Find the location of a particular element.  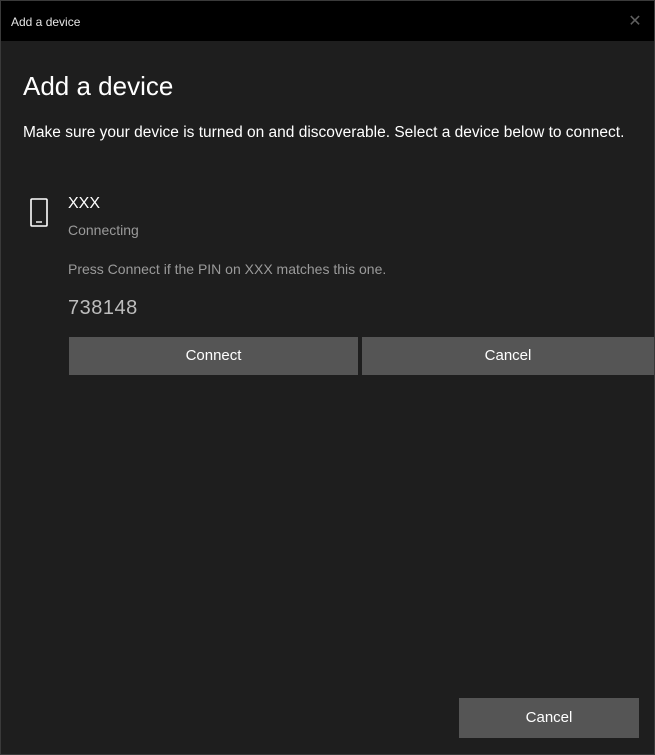

cancel-button: Cancel is located at coordinates (549, 718).